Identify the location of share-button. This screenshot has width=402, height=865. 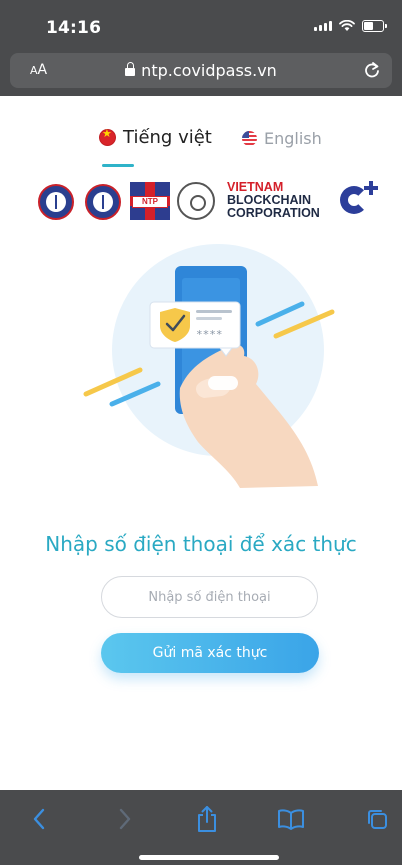
(207, 819).